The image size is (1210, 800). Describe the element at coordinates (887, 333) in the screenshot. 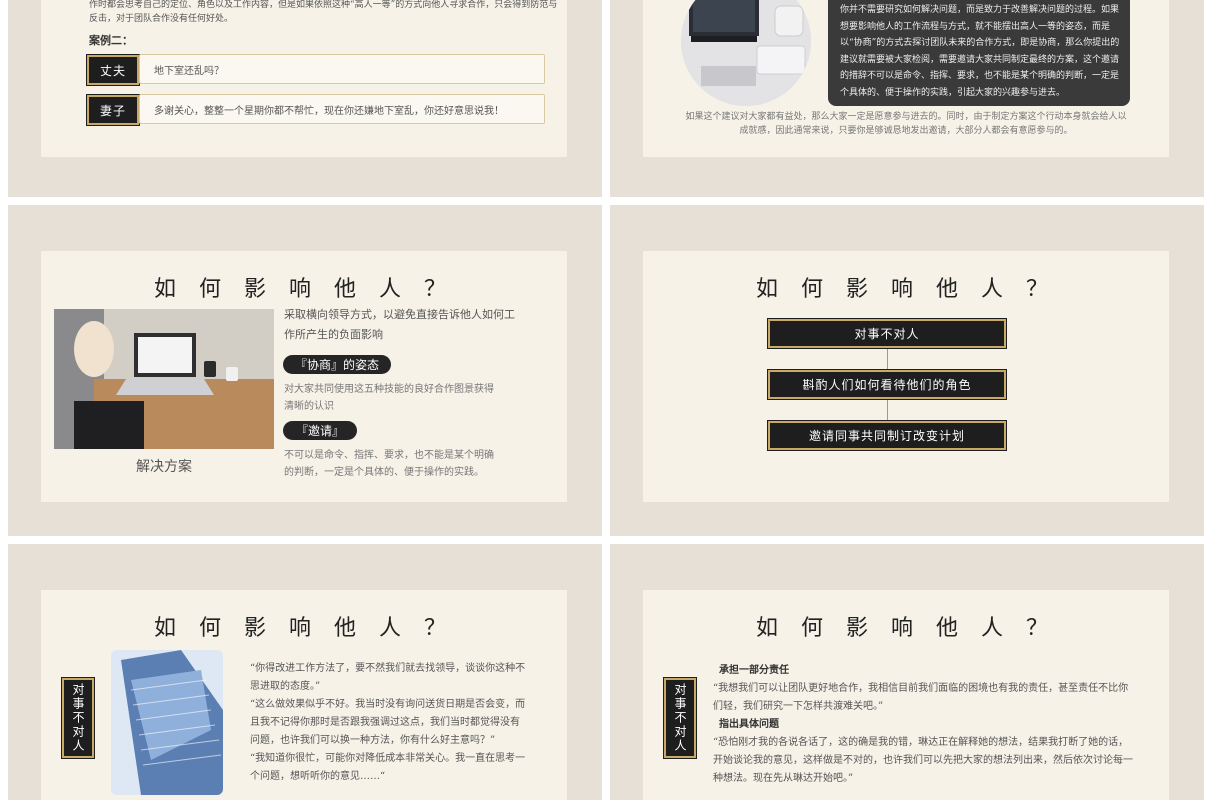

I see `step-1: 对事不对人` at that location.